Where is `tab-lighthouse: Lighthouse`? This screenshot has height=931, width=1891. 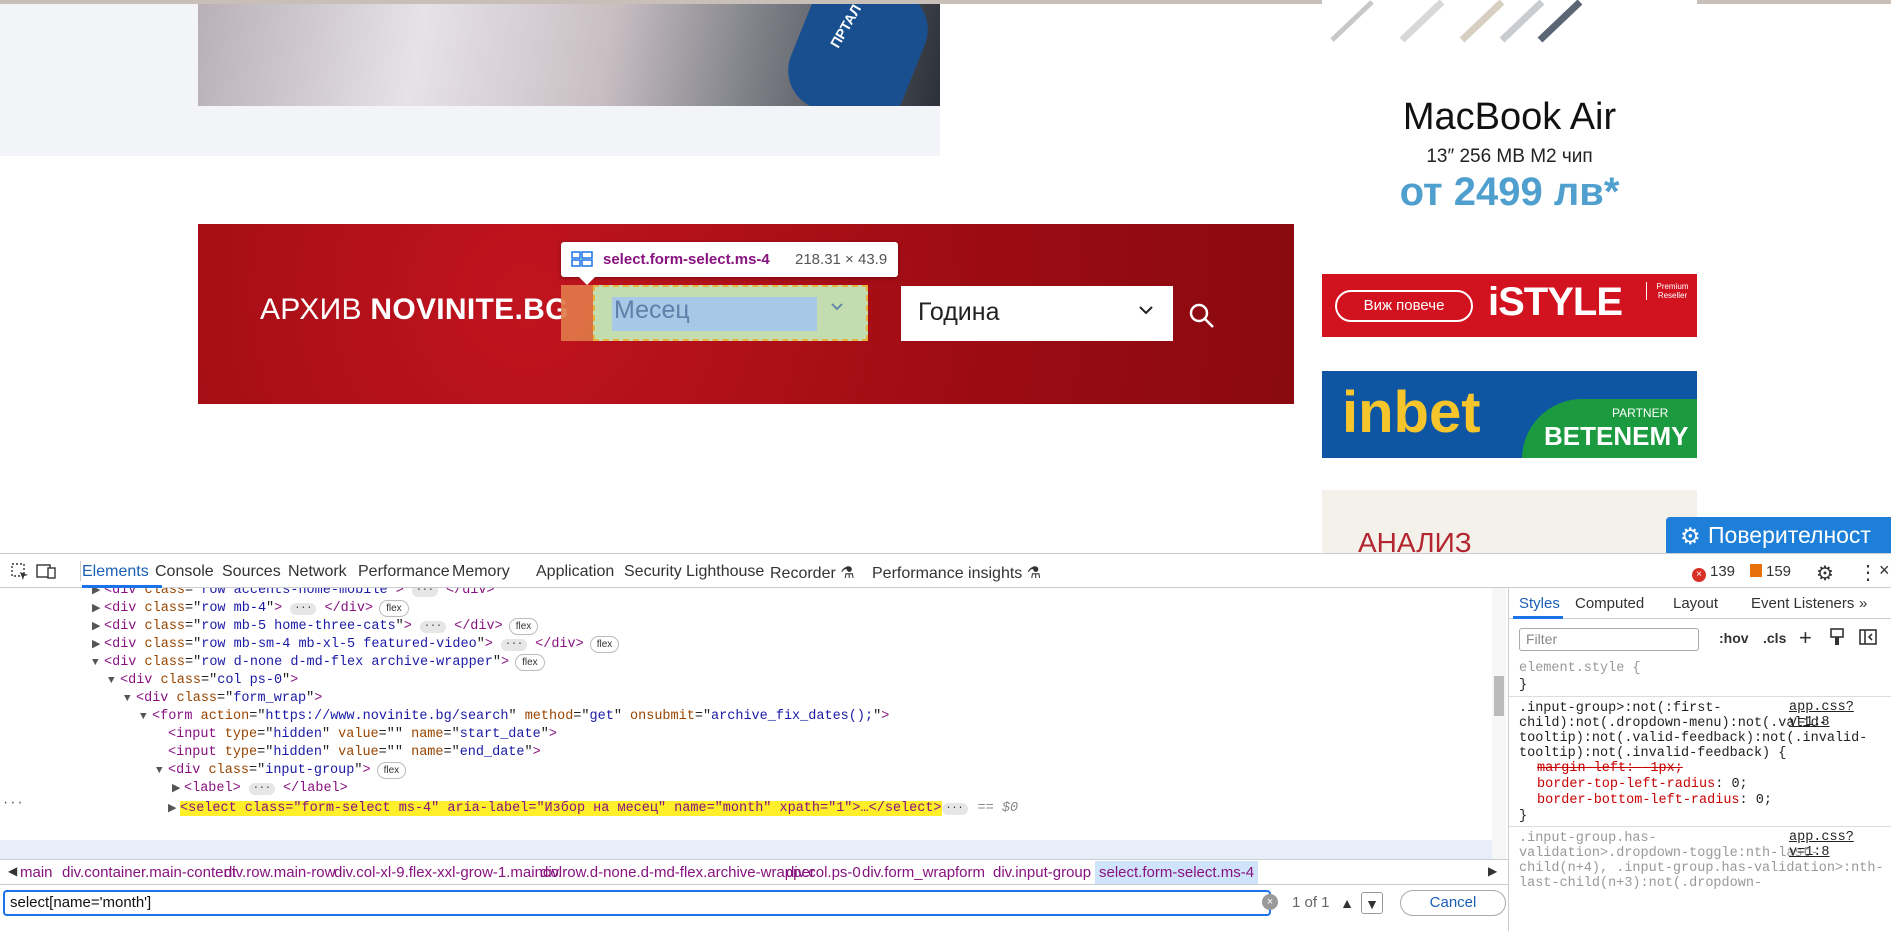 tab-lighthouse: Lighthouse is located at coordinates (725, 572).